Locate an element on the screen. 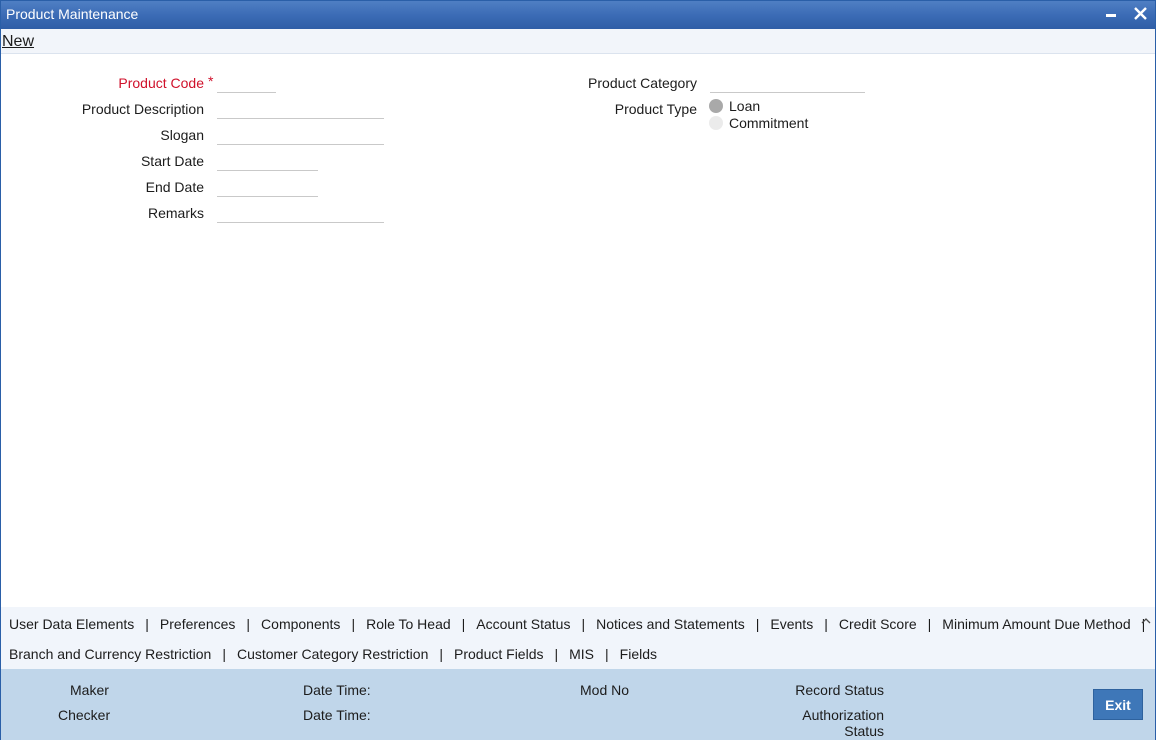 The image size is (1156, 740). tab-customer-category-restriction: Customer Category Restriction is located at coordinates (332, 654).